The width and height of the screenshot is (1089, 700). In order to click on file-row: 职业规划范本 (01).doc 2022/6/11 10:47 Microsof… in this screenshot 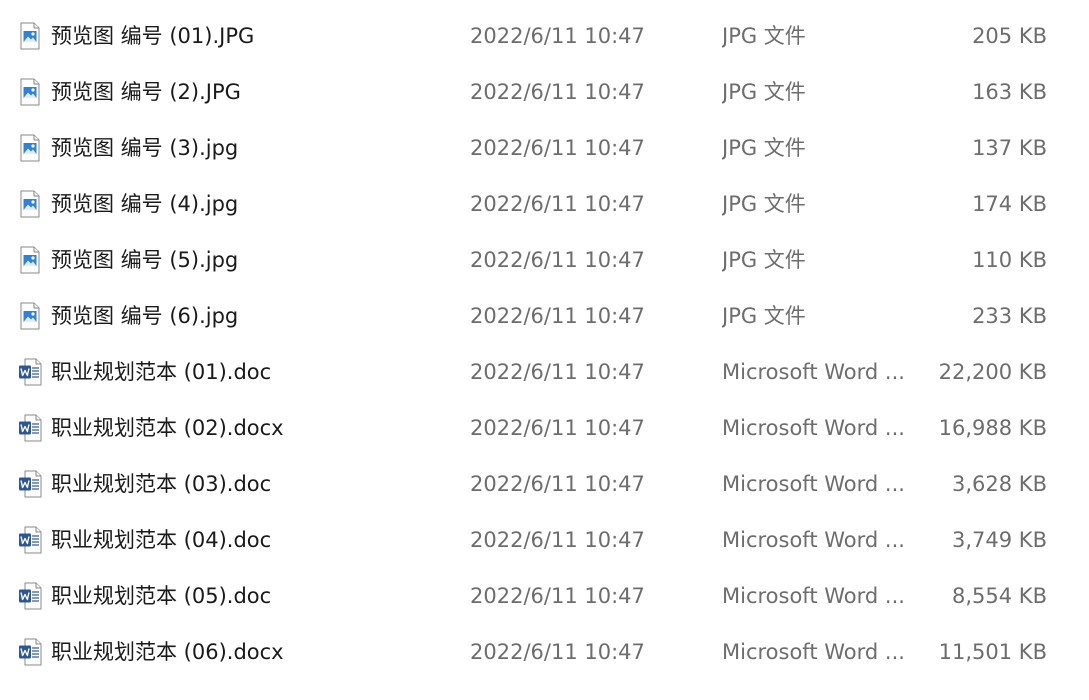, I will do `click(544, 372)`.